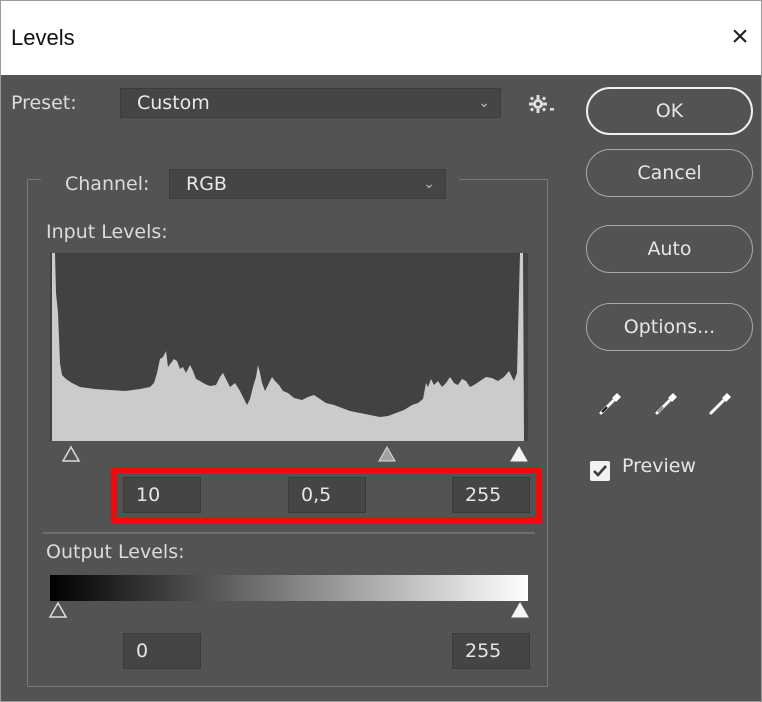  I want to click on ok-button-label: OK, so click(669, 111).